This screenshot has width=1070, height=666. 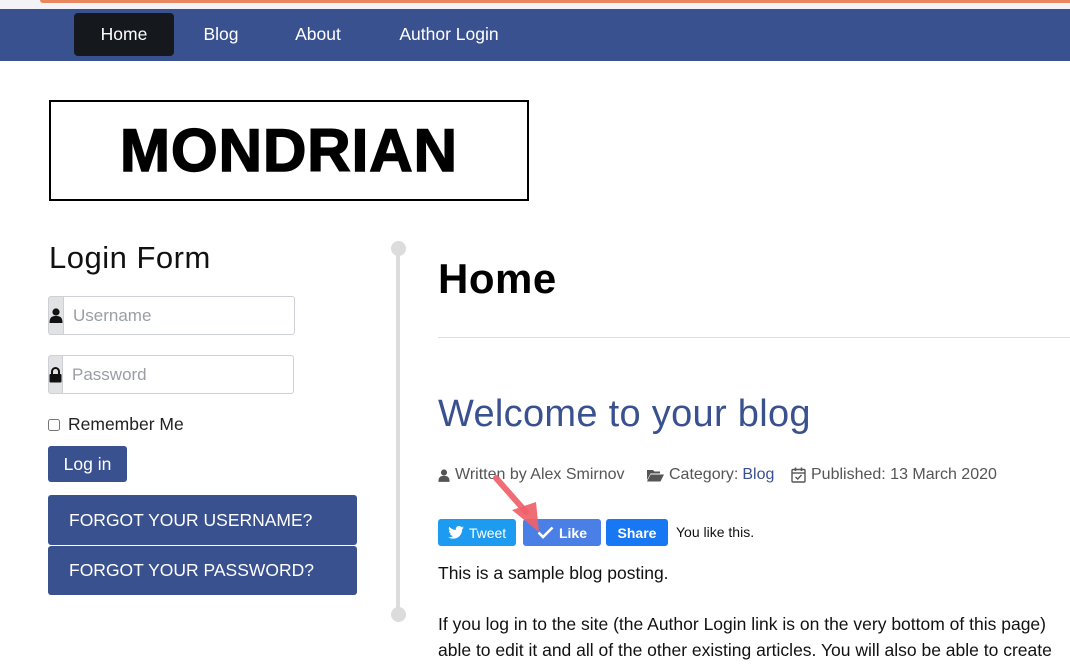 I want to click on username-input, so click(x=179, y=315).